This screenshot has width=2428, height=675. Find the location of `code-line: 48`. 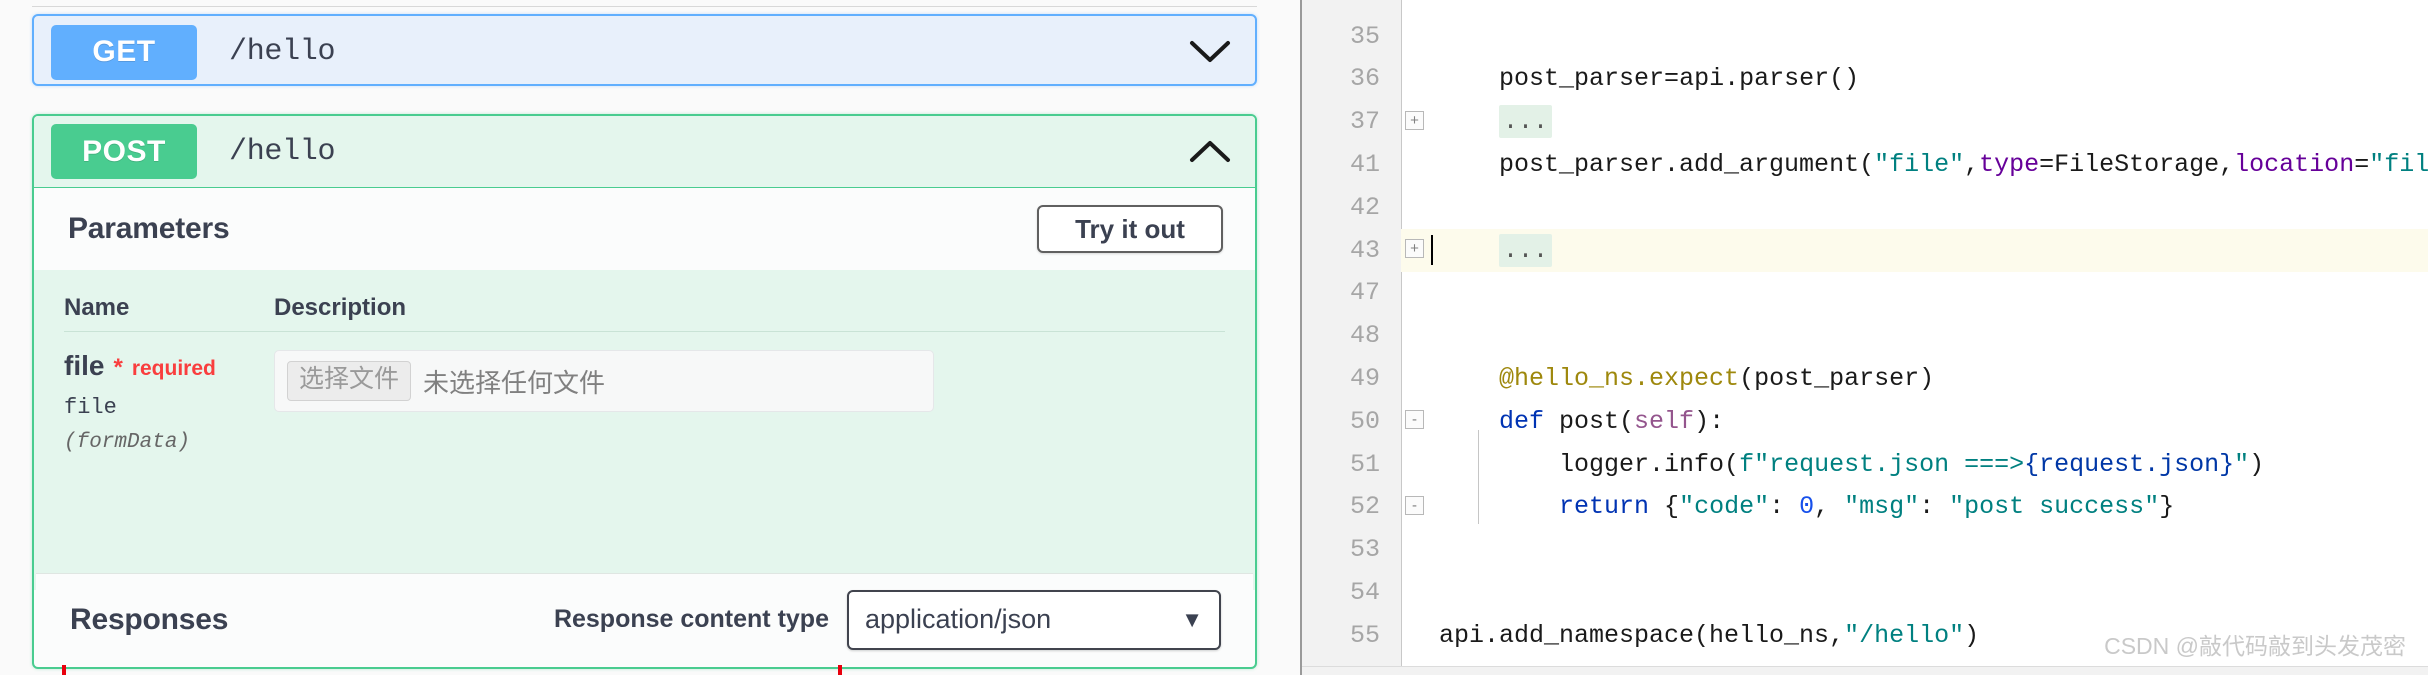

code-line: 48 is located at coordinates (1865, 335).